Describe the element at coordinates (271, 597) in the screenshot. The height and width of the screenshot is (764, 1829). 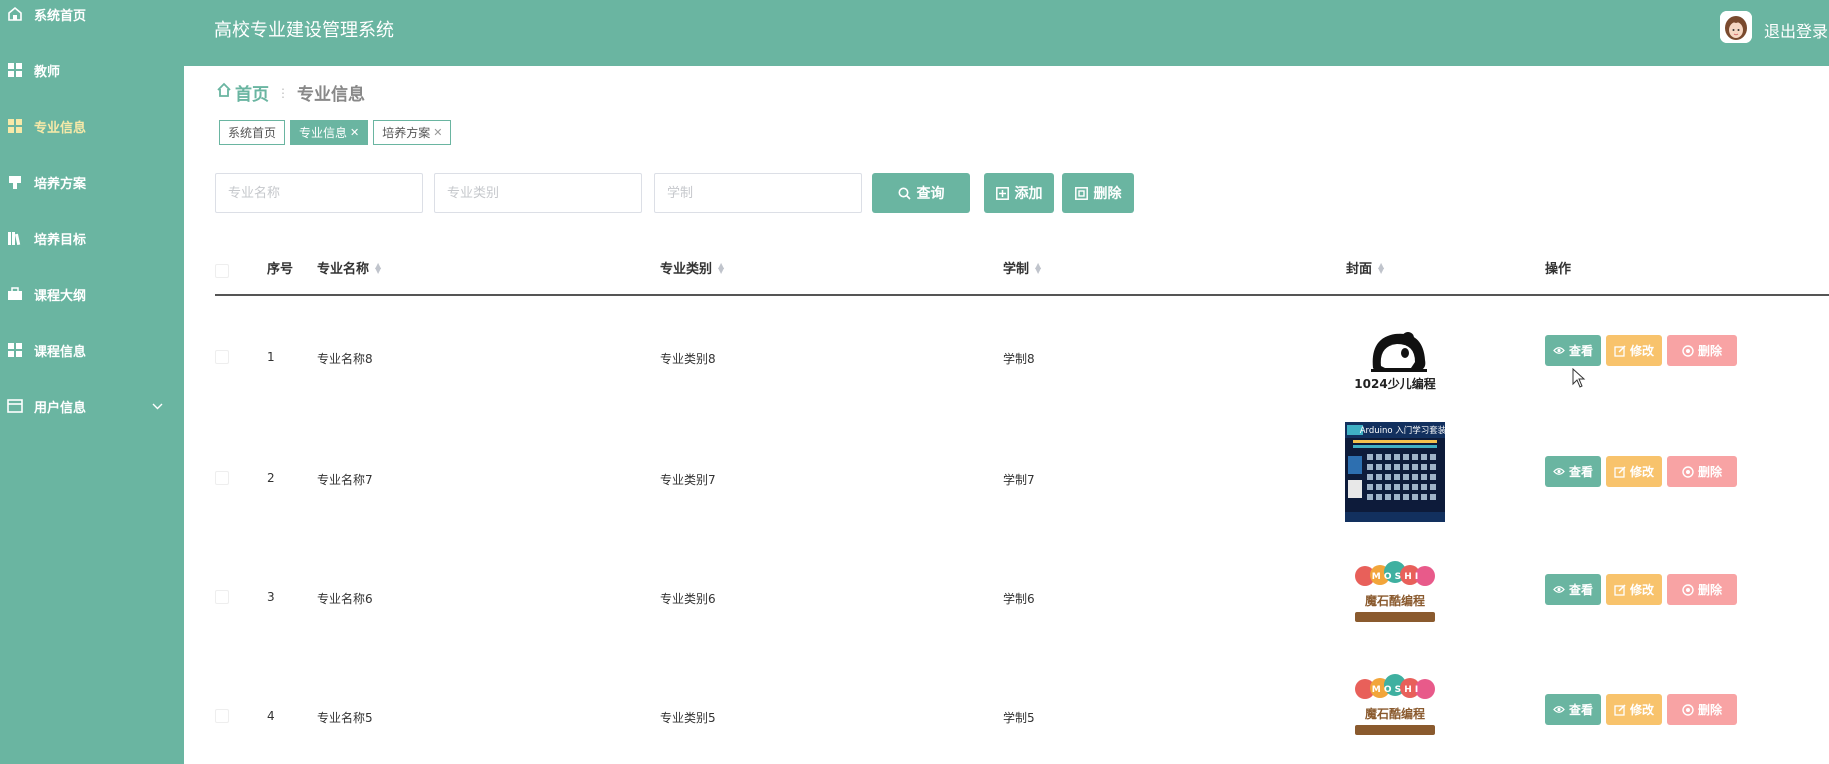
I see `row-index: 3` at that location.